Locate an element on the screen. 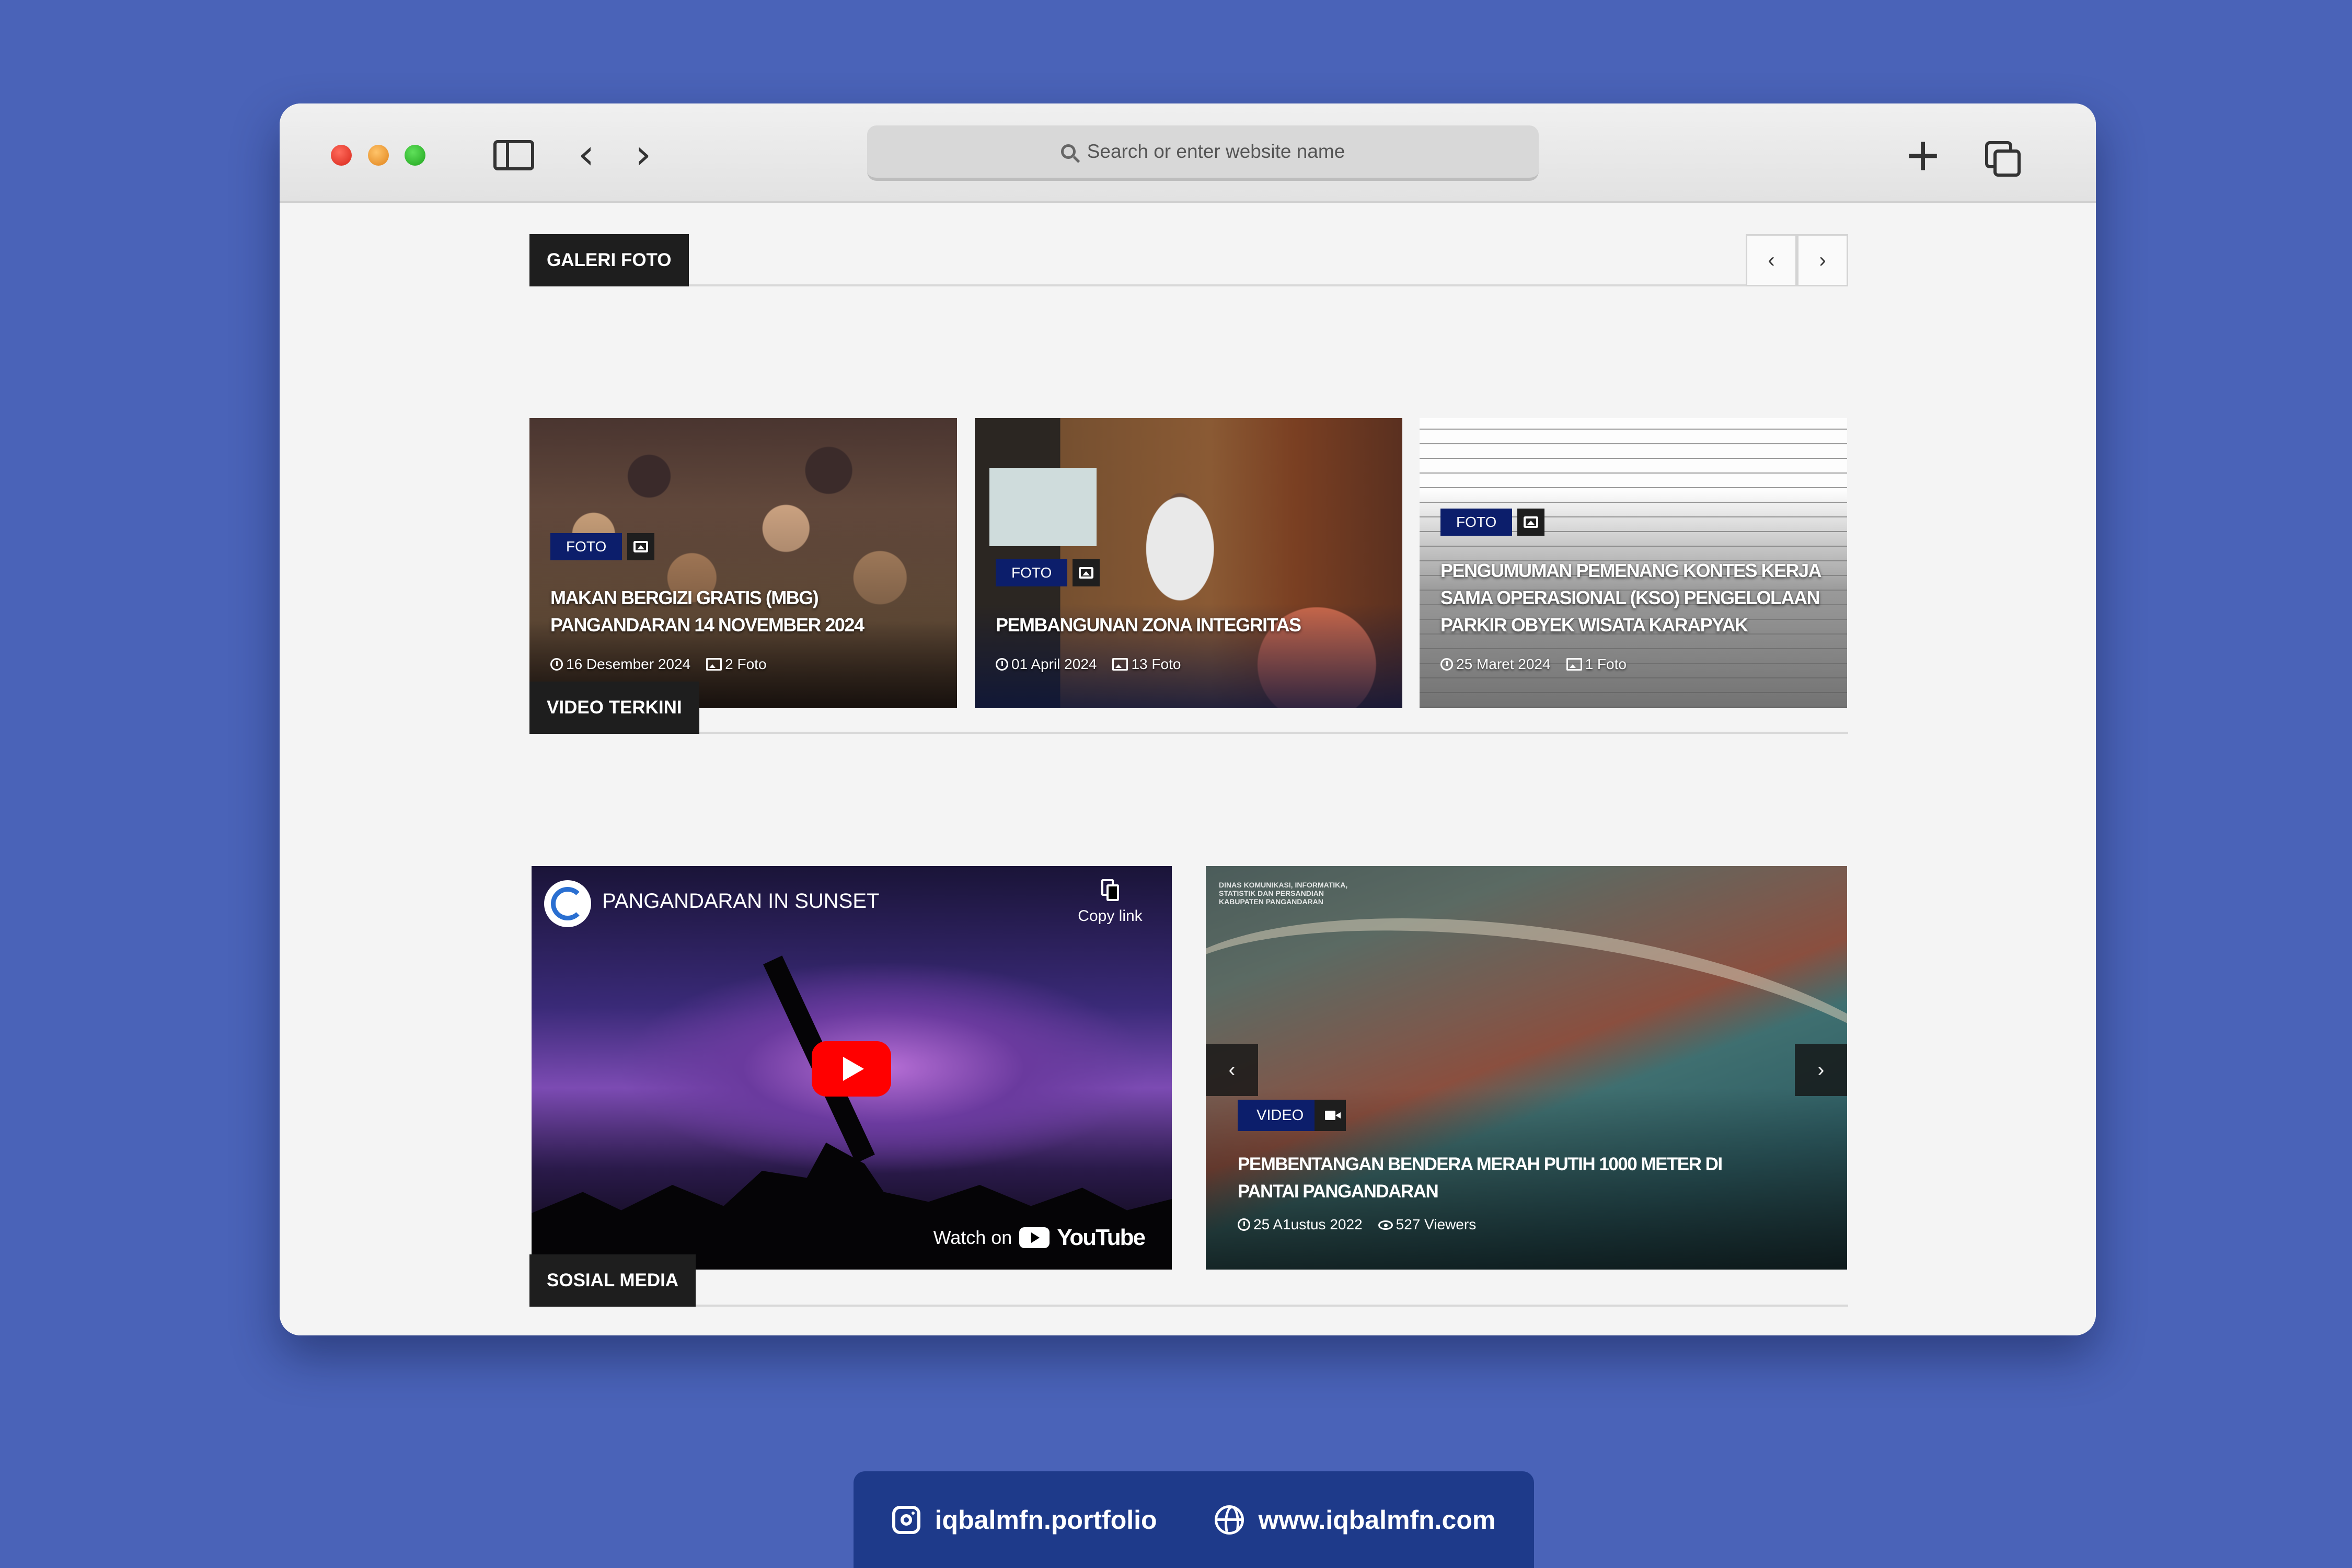 This screenshot has height=1568, width=2352. video-next-button: › is located at coordinates (1821, 1070).